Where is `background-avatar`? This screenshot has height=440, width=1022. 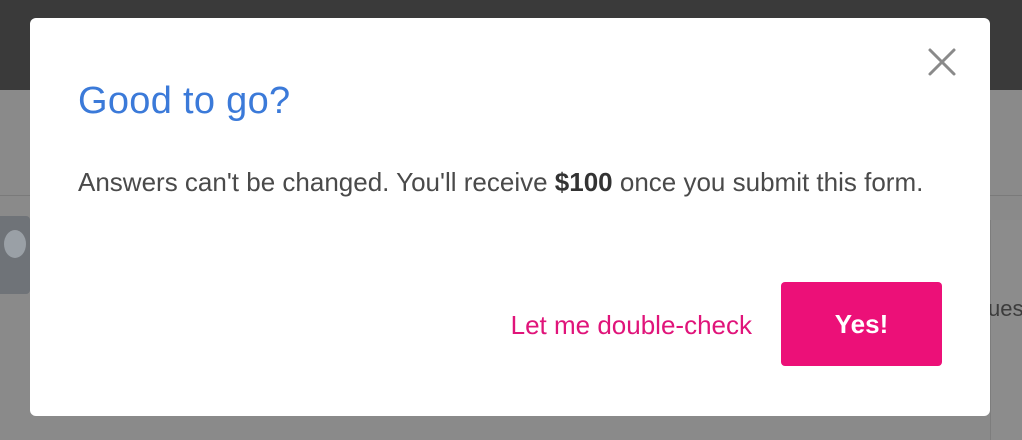 background-avatar is located at coordinates (15, 255).